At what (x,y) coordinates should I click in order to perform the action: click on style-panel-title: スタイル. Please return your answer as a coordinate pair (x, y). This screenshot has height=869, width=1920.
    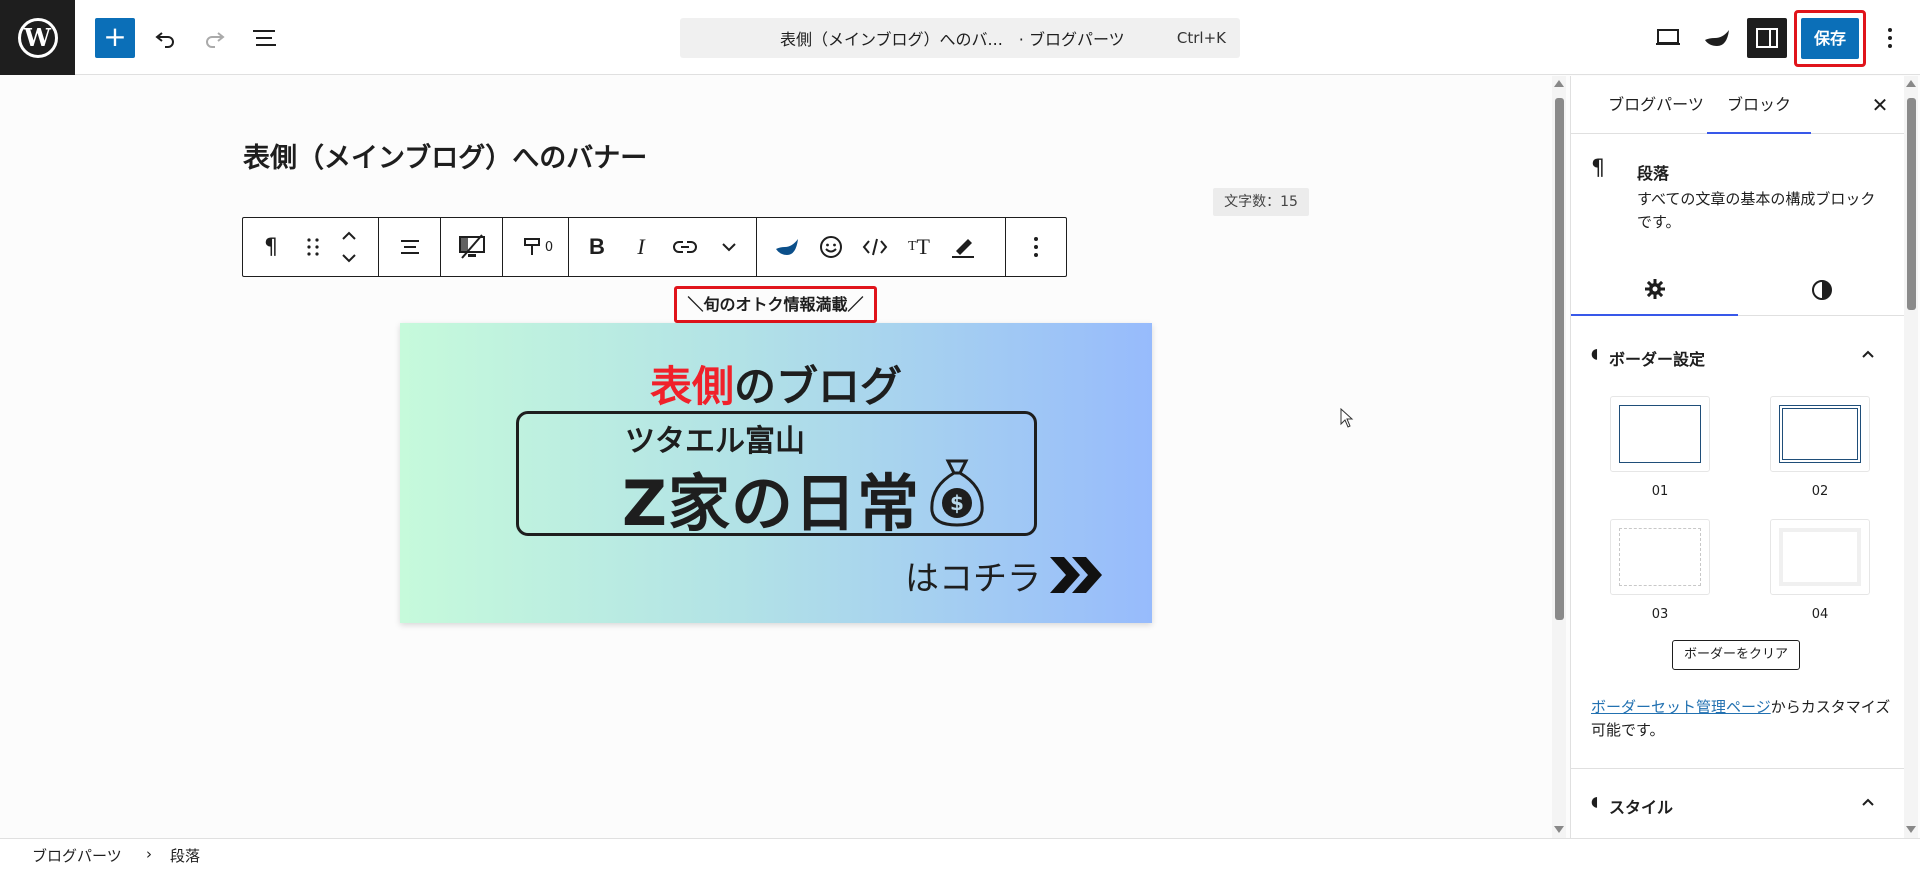
    Looking at the image, I should click on (1641, 807).